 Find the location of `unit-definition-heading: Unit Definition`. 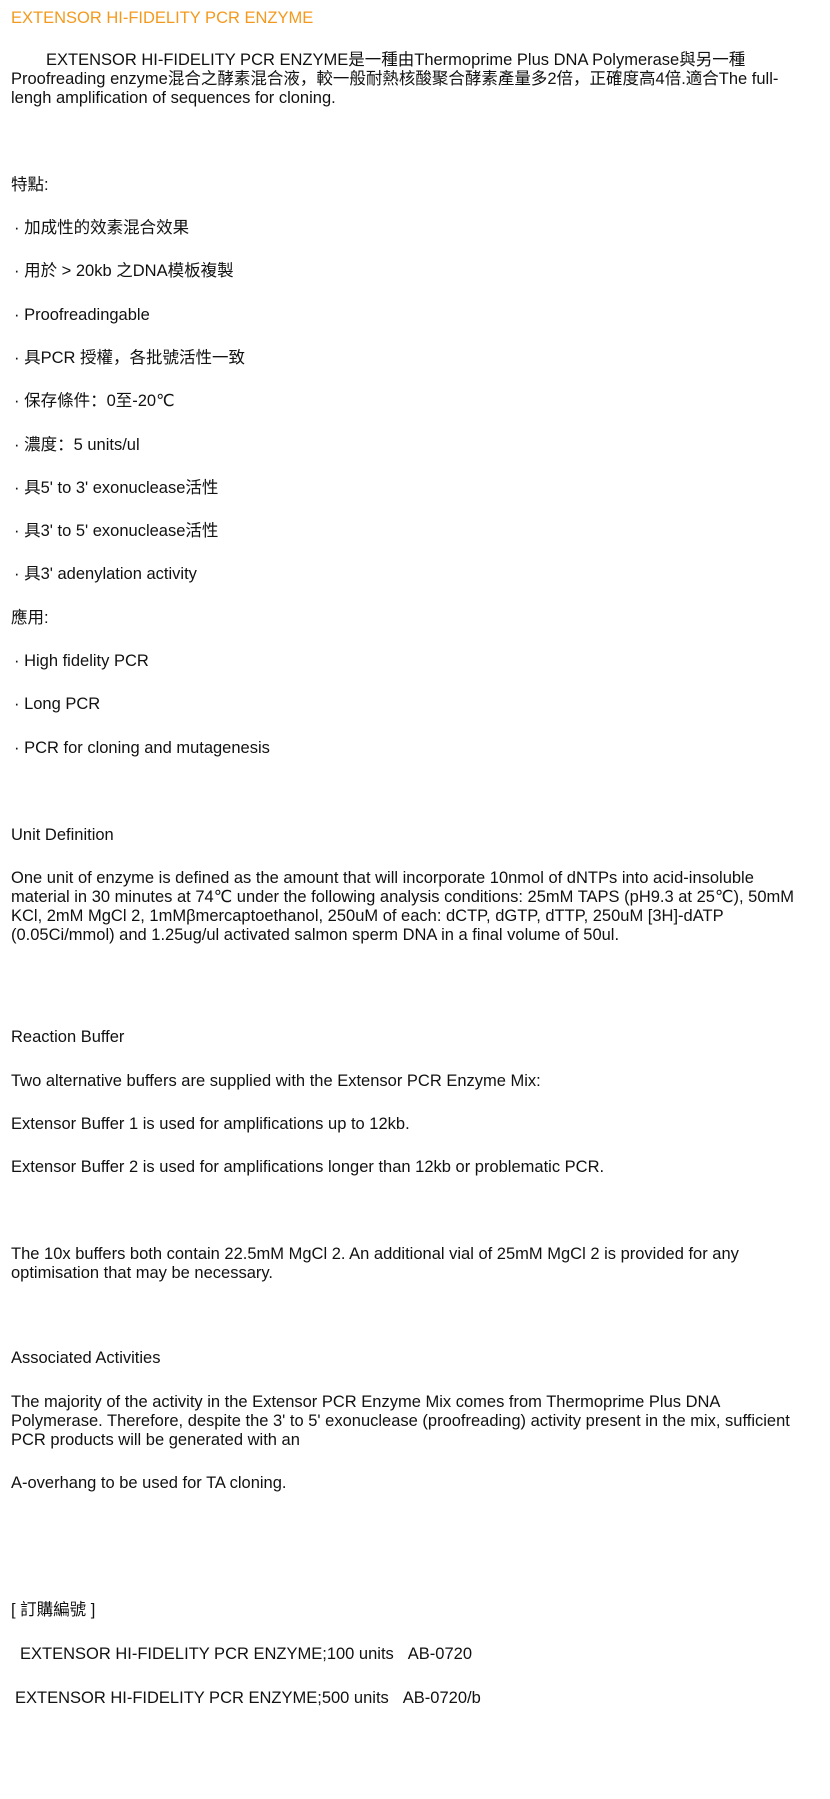

unit-definition-heading: Unit Definition is located at coordinates (62, 835).